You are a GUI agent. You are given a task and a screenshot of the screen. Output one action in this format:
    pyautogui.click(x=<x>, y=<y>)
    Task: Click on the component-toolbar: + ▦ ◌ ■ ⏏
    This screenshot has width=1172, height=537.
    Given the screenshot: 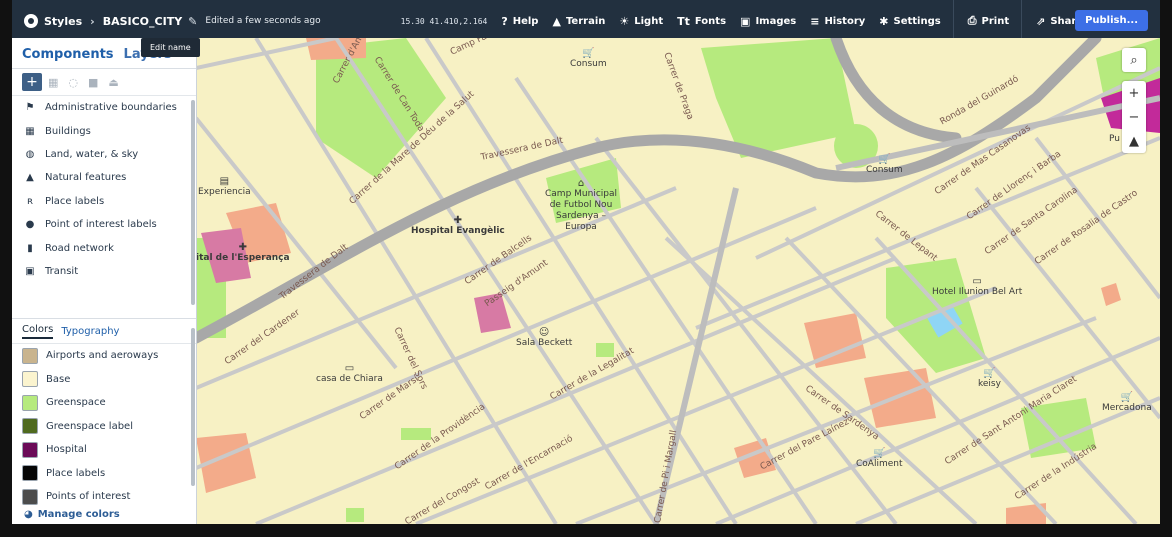 What is the action you would take?
    pyautogui.click(x=104, y=82)
    